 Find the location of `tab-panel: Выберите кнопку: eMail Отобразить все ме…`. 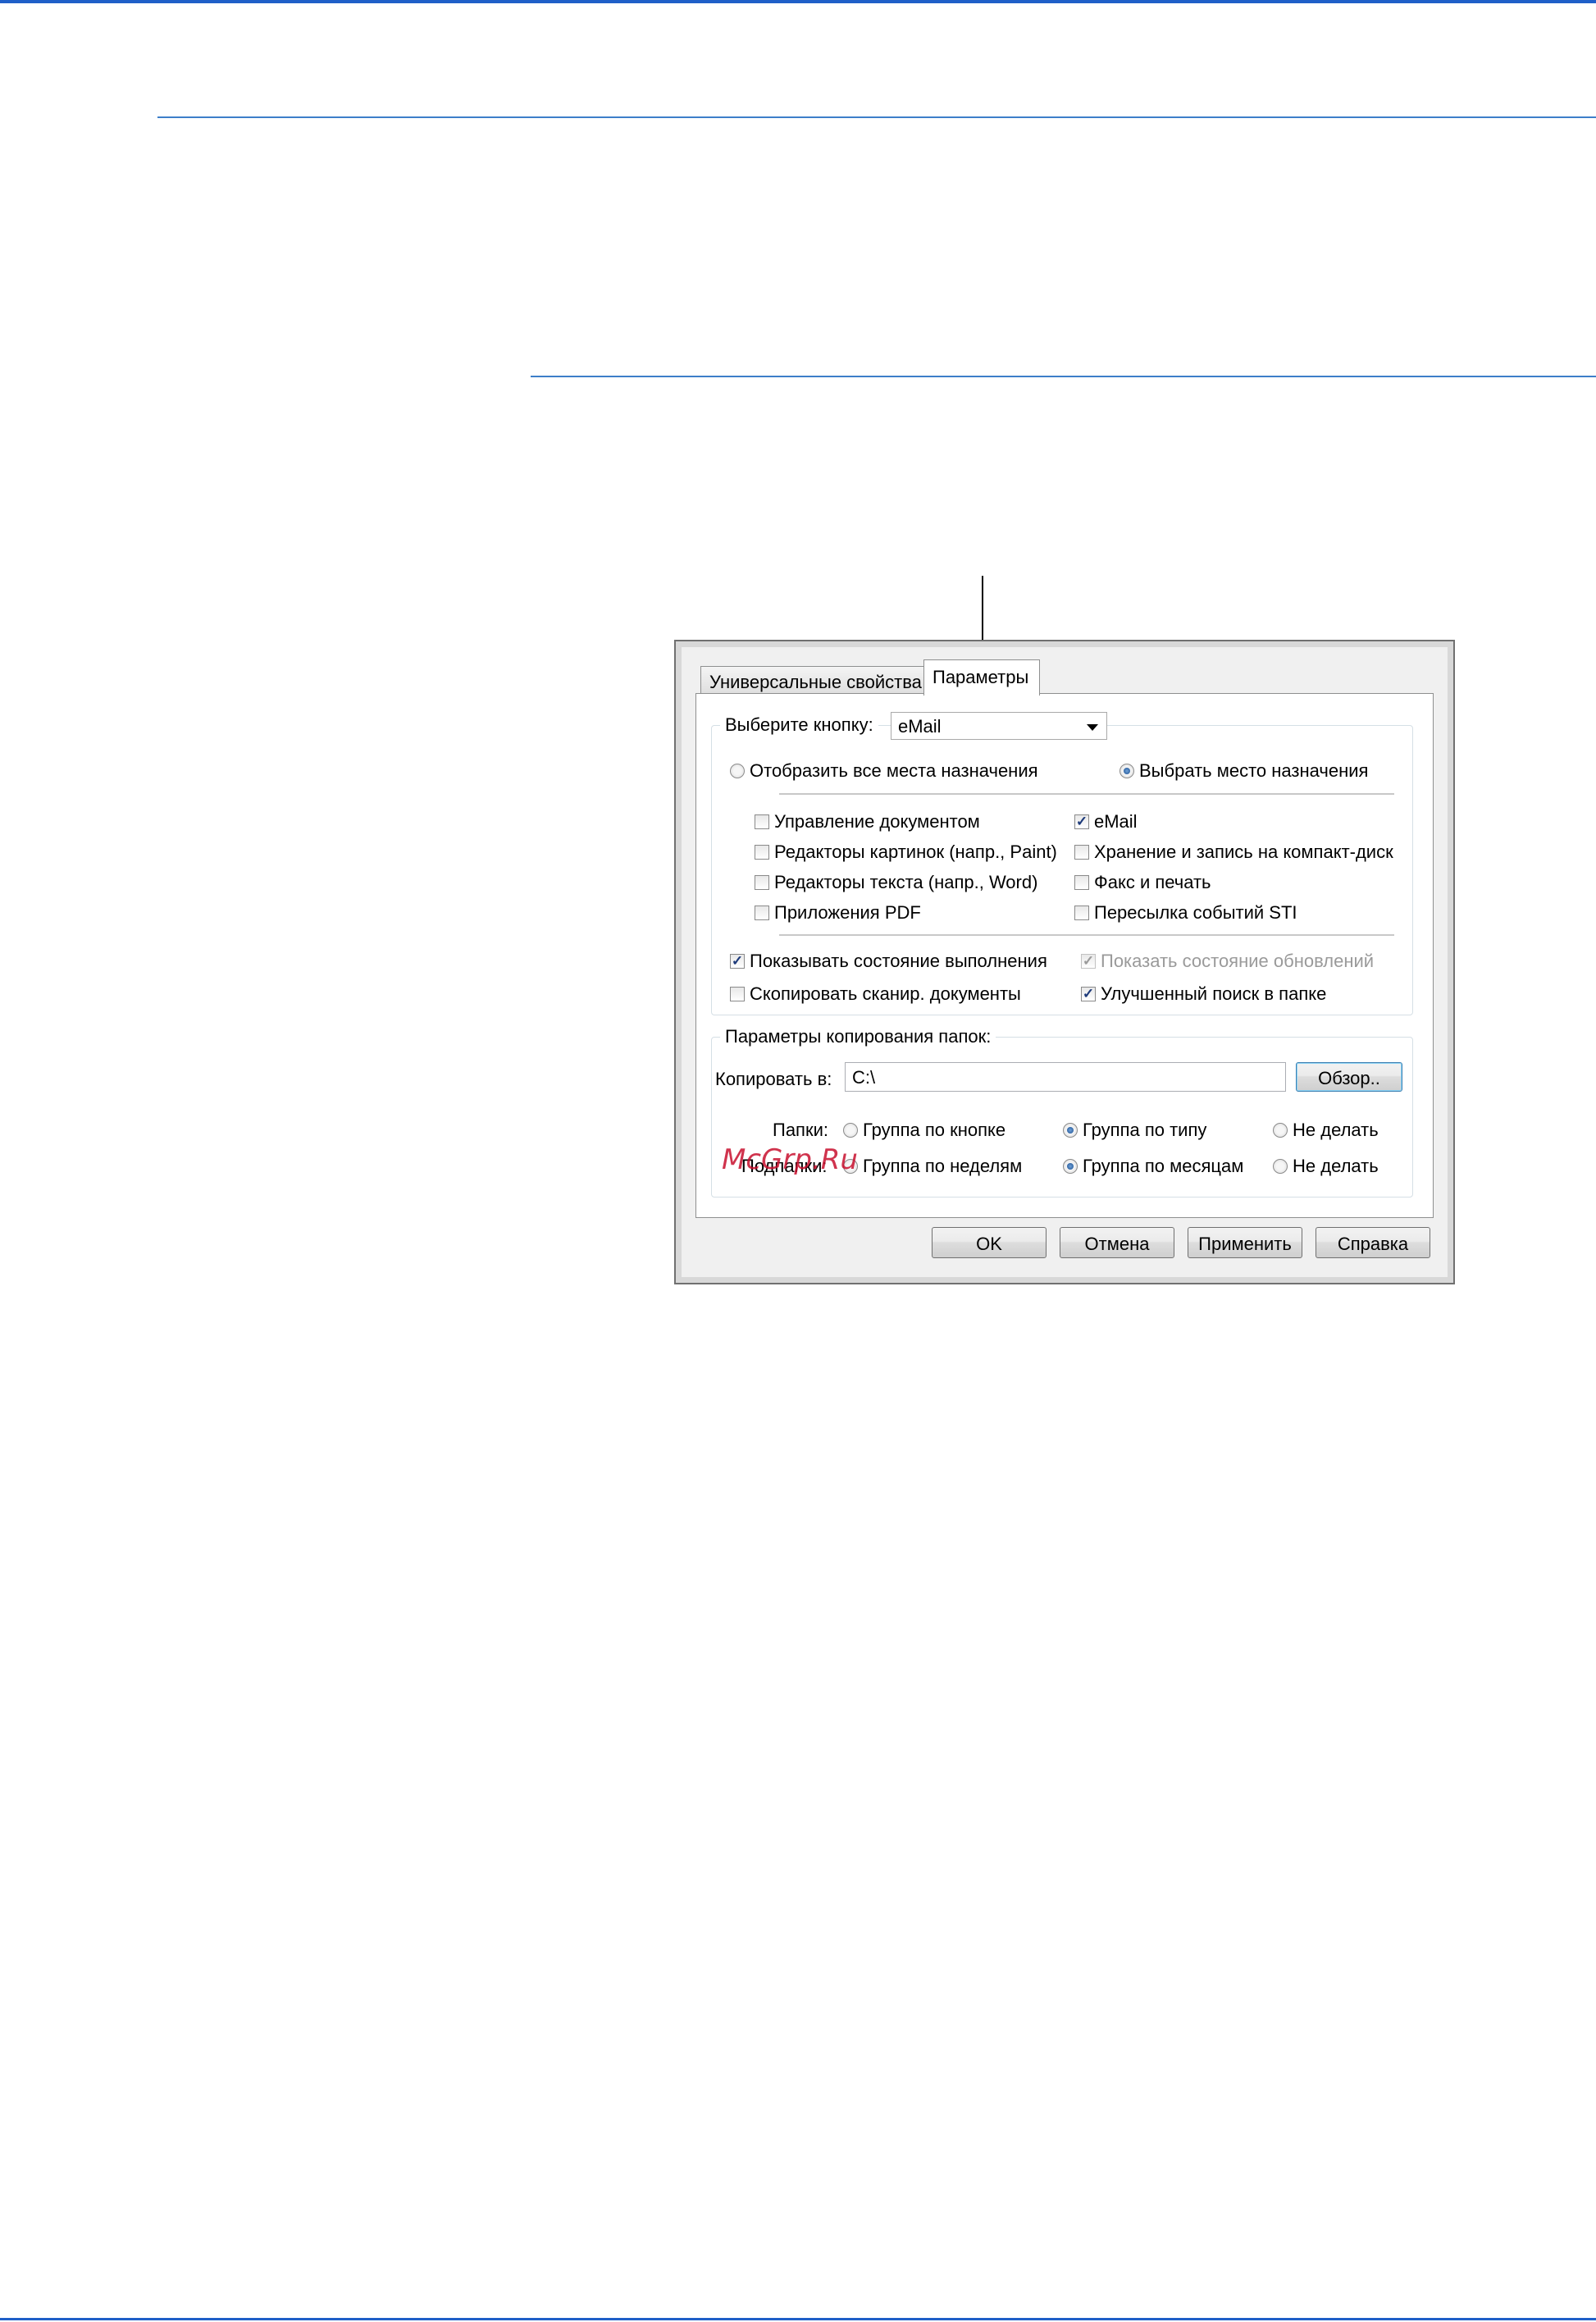

tab-panel: Выберите кнопку: eMail Отобразить все ме… is located at coordinates (1064, 956).